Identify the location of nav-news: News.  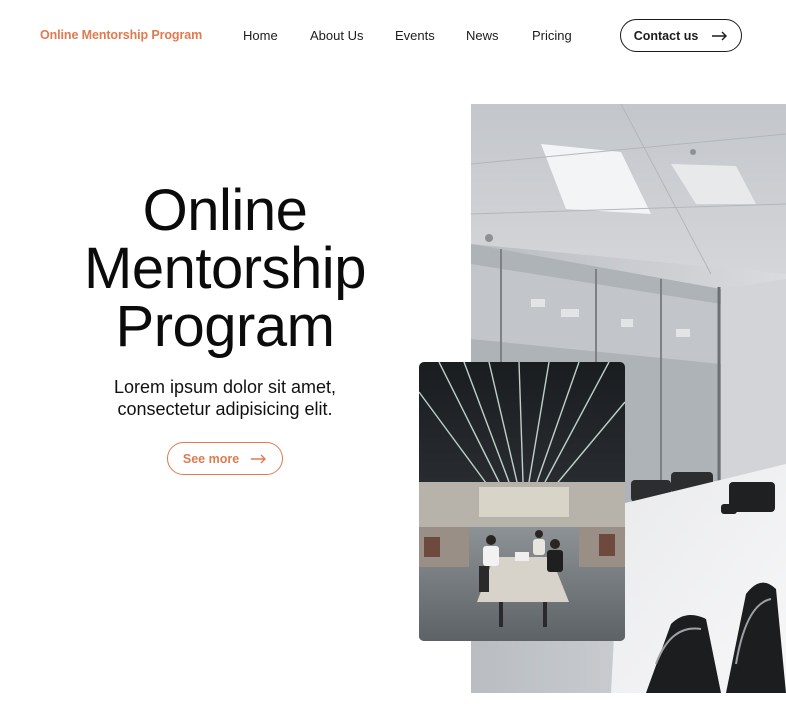
(482, 35).